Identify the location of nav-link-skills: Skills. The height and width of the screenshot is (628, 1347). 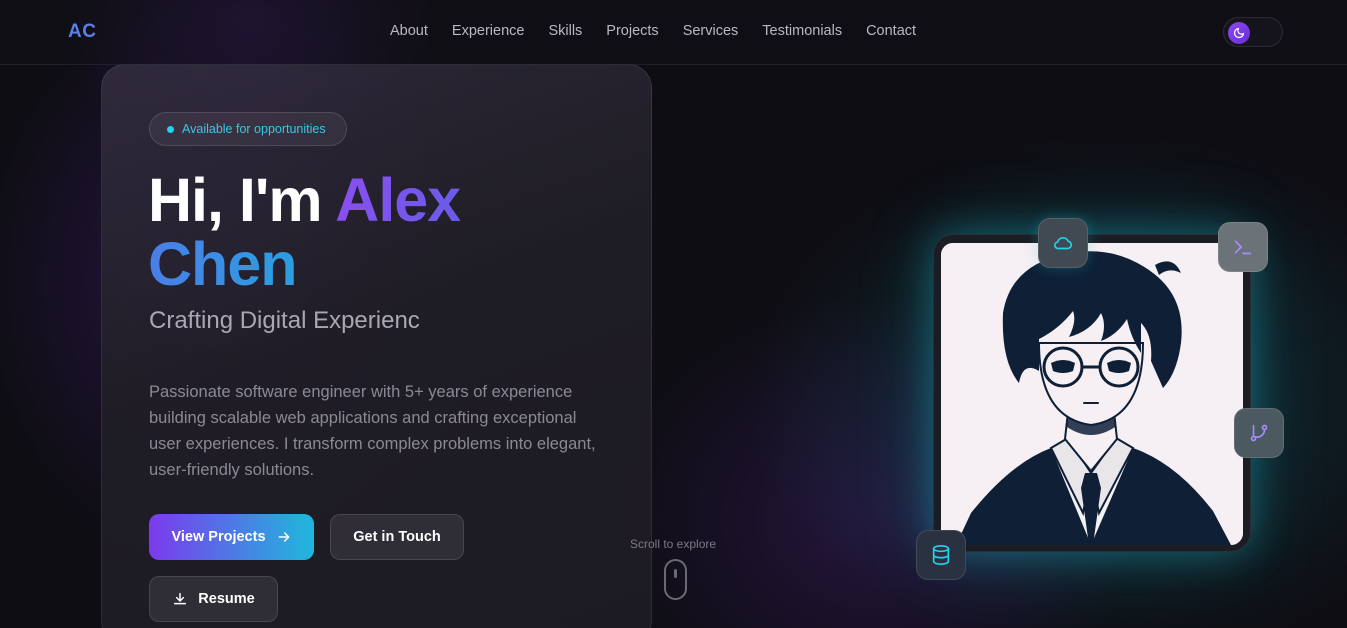
(565, 31).